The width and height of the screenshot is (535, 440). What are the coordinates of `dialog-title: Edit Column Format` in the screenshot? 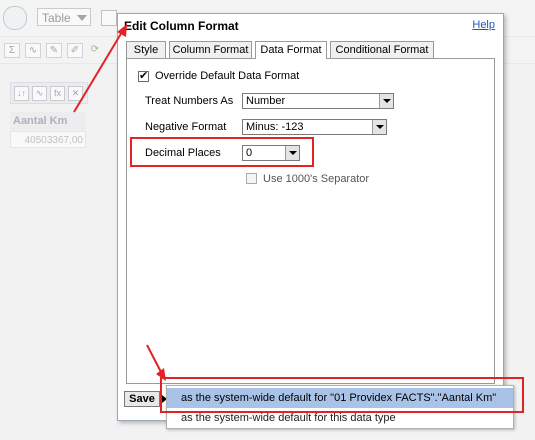 It's located at (181, 26).